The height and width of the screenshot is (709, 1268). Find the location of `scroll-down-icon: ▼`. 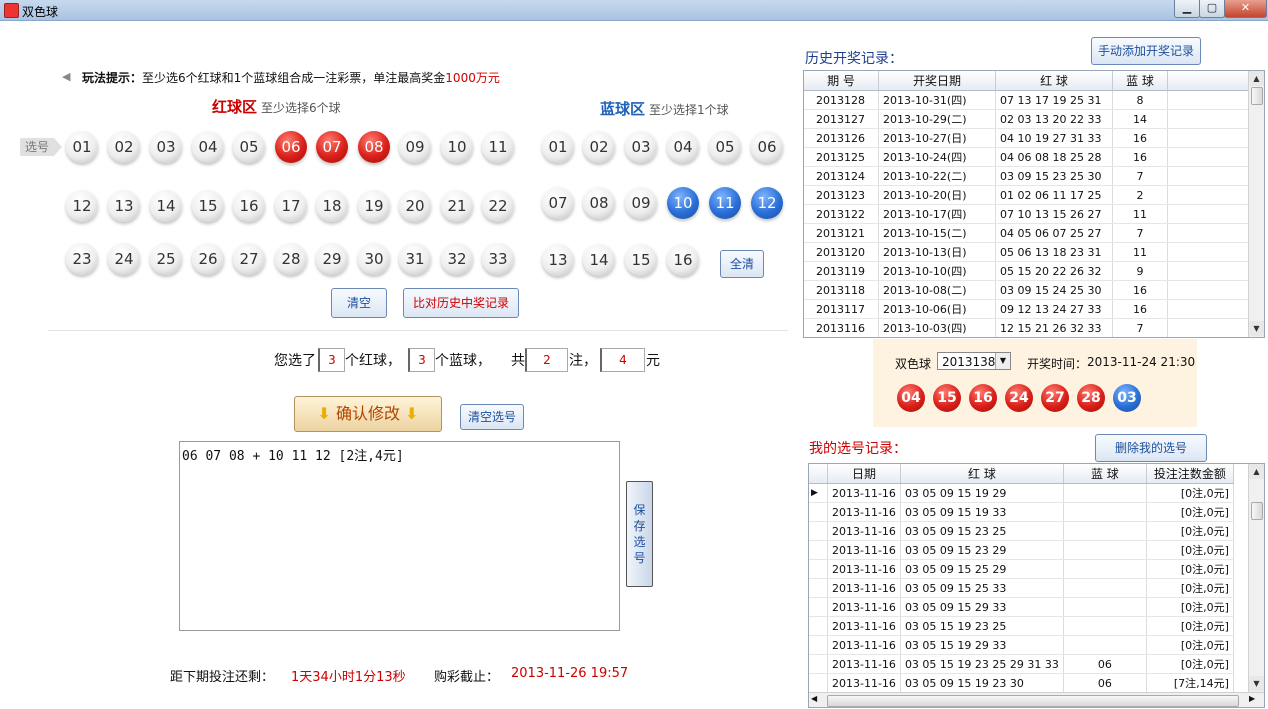

scroll-down-icon: ▼ is located at coordinates (1256, 683).